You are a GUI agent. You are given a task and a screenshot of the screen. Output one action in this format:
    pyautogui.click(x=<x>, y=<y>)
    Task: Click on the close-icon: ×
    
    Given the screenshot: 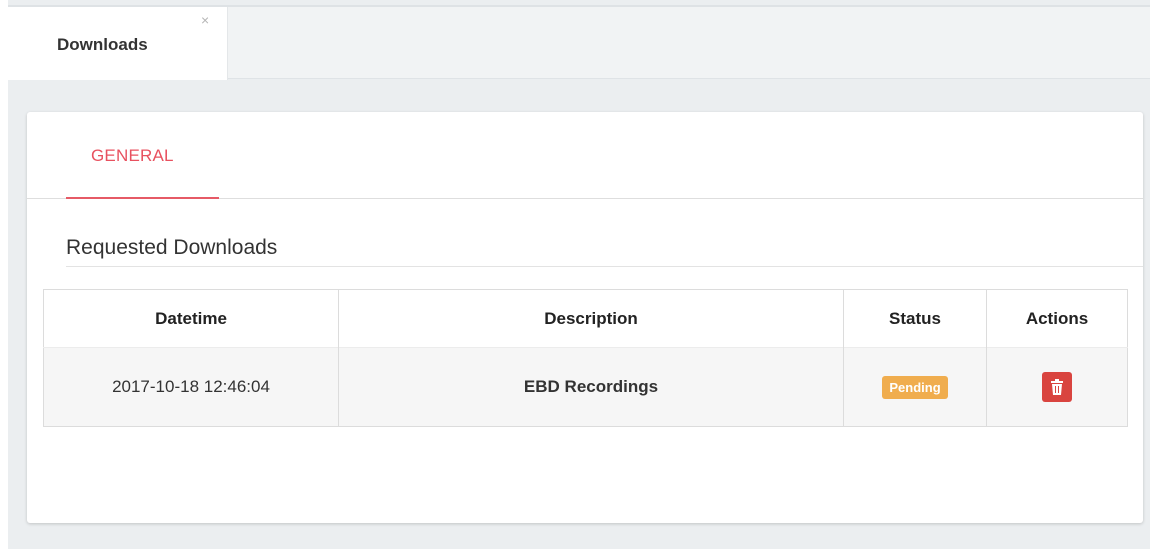 What is the action you would take?
    pyautogui.click(x=205, y=20)
    